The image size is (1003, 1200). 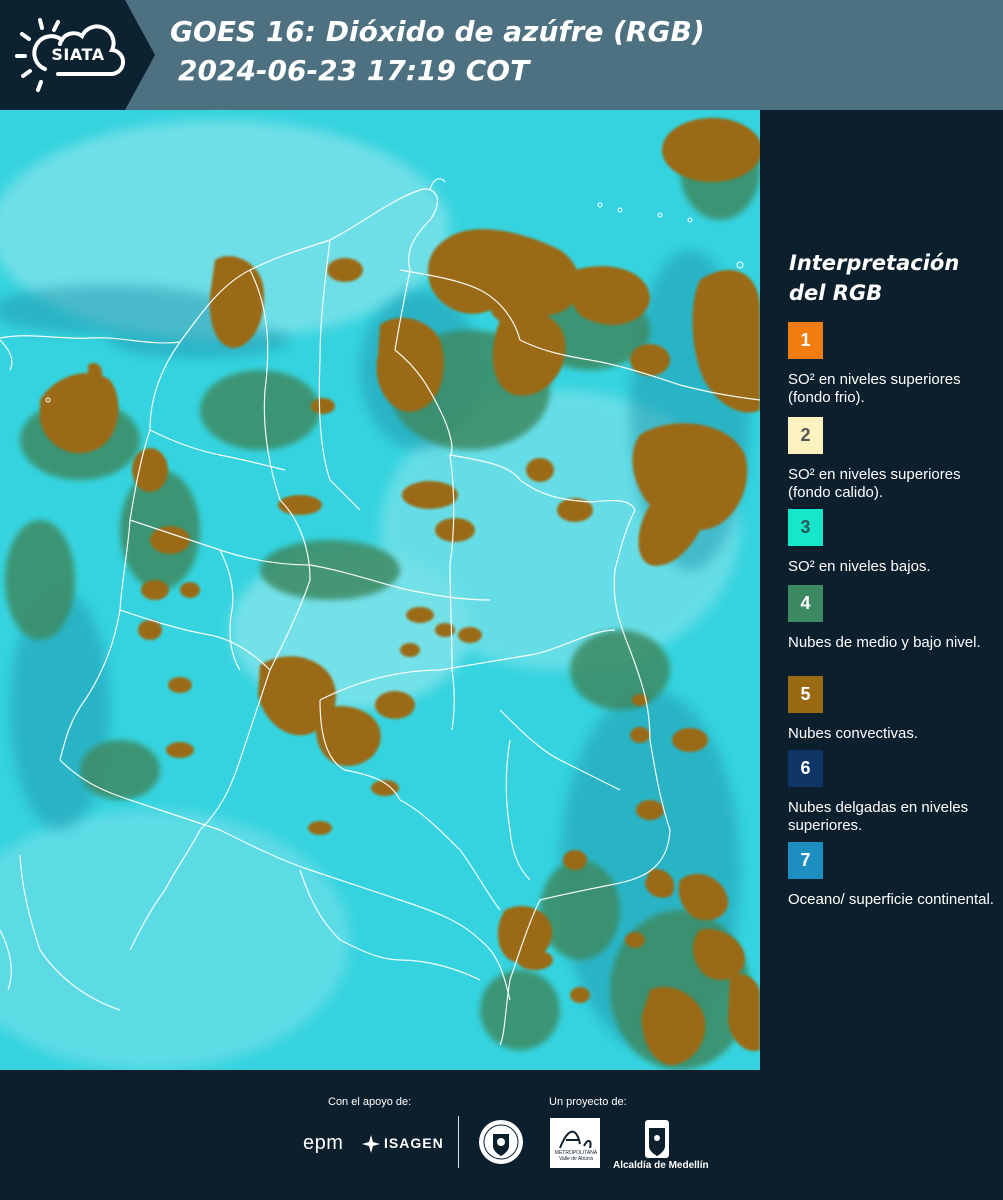 What do you see at coordinates (805, 860) in the screenshot?
I see `legend-swatch-7: 7` at bounding box center [805, 860].